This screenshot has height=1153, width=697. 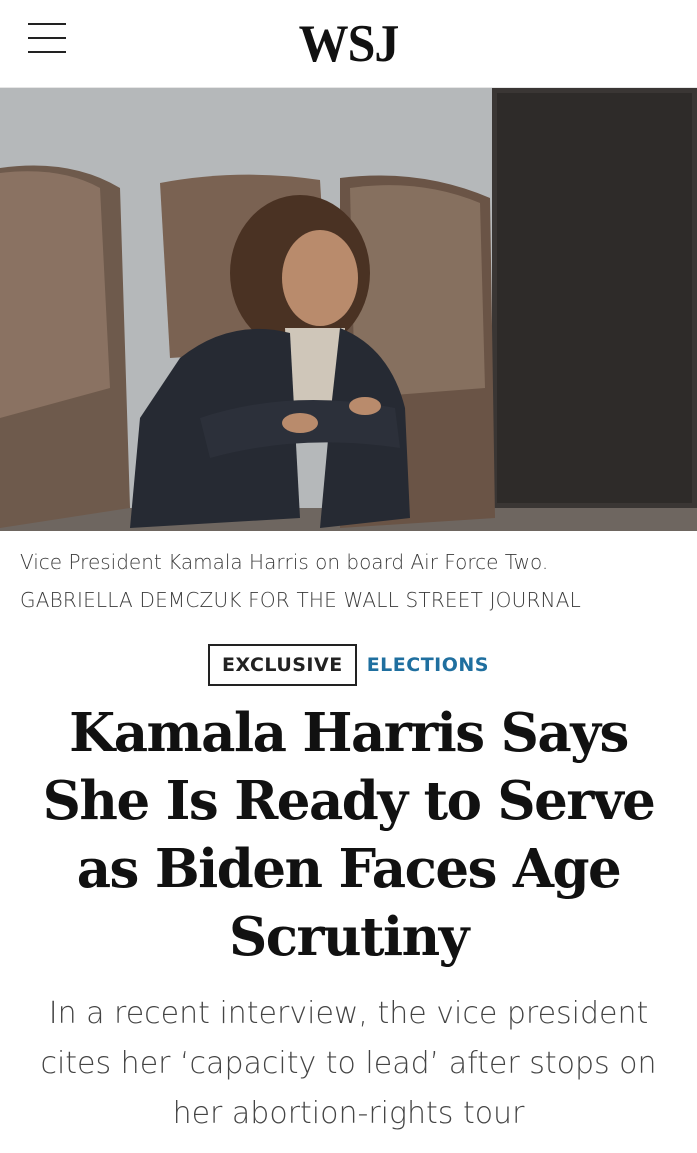 I want to click on top-navigation-bar: WSJ, so click(x=348, y=44).